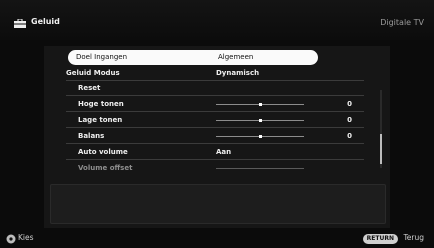 This screenshot has height=248, width=434. I want to click on menu-item-hoge-tonen: Hoge tonen 0, so click(215, 104).